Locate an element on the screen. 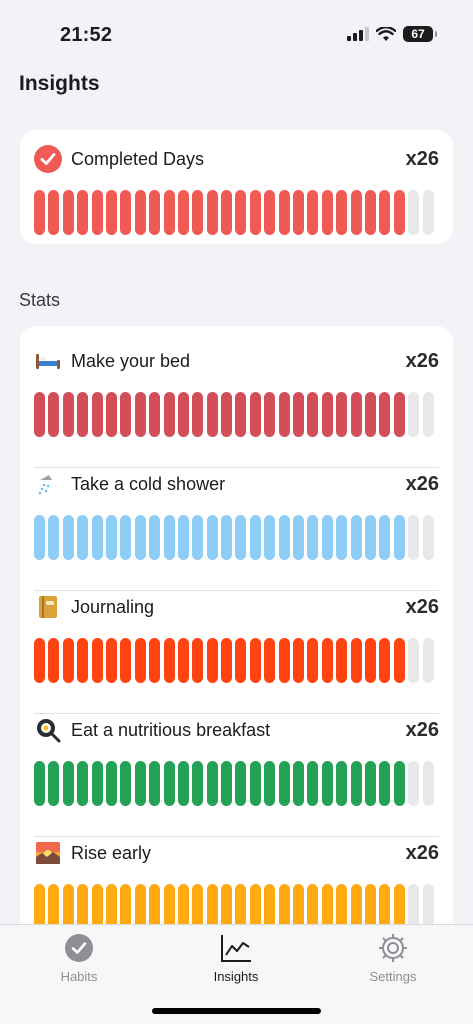 This screenshot has width=473, height=1024. status-icons: 67 is located at coordinates (392, 34).